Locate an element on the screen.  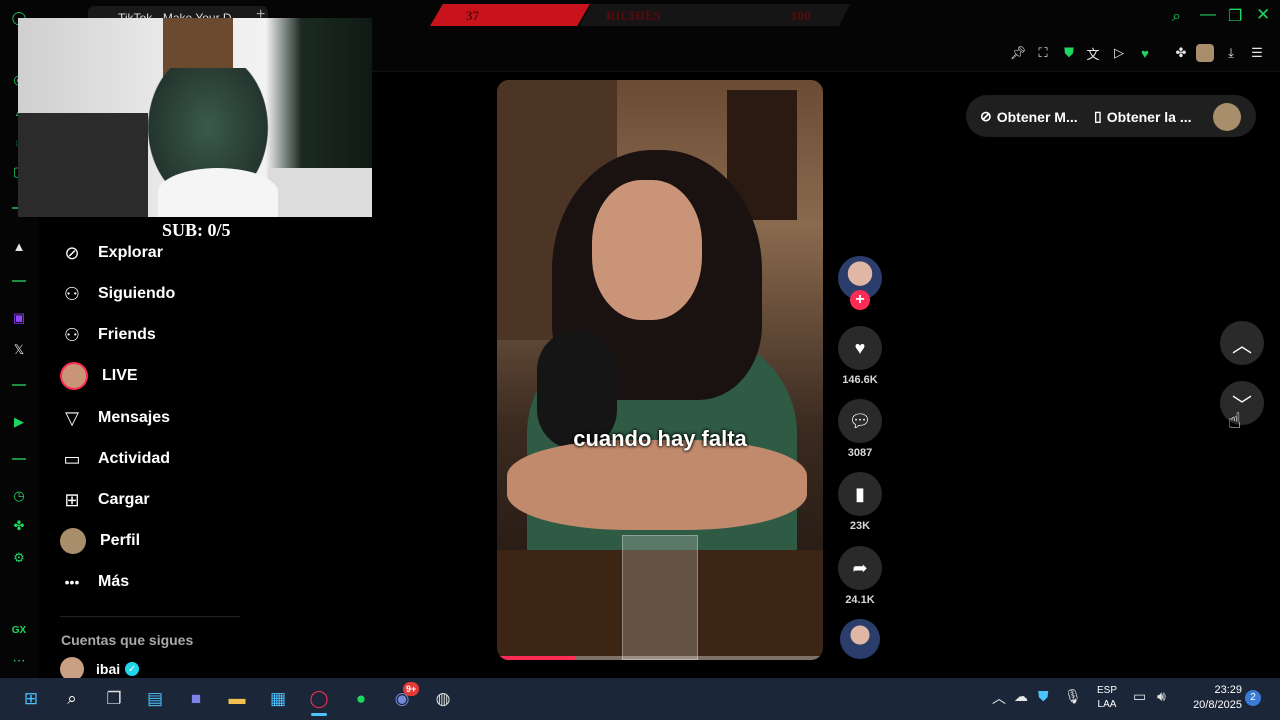
snapshot-icon: ⛶ is located at coordinates (1043, 53).